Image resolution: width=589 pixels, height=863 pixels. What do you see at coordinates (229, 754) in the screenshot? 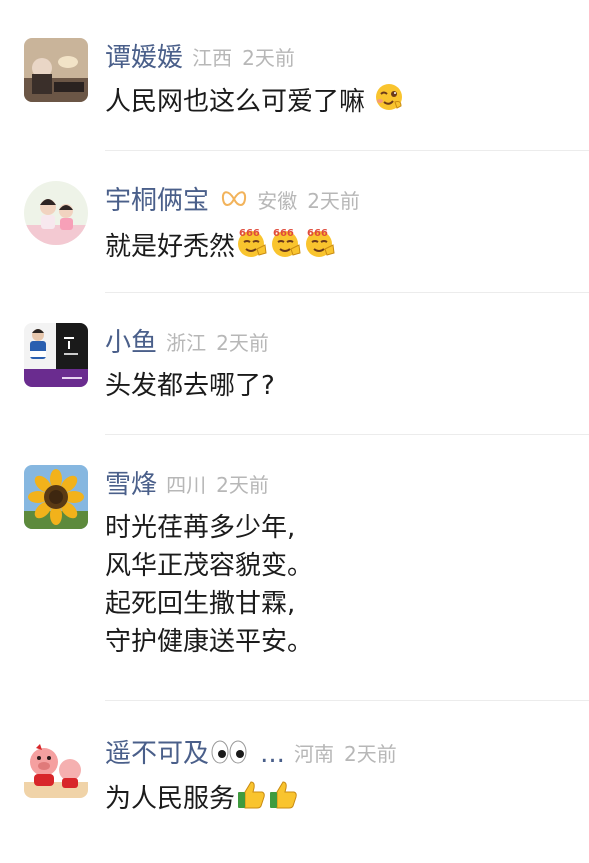
I see `eyes-emoji-icon` at bounding box center [229, 754].